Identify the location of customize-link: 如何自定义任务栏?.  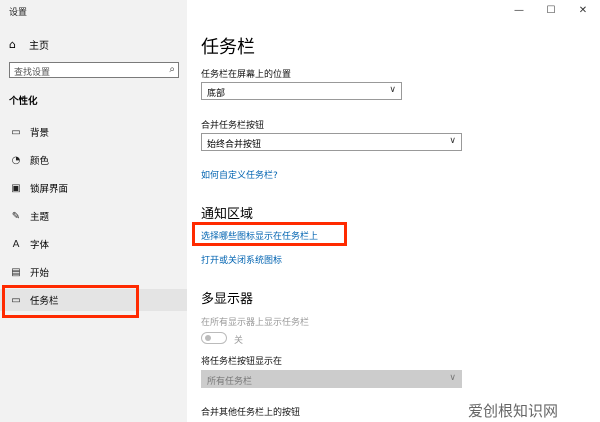
(239, 174).